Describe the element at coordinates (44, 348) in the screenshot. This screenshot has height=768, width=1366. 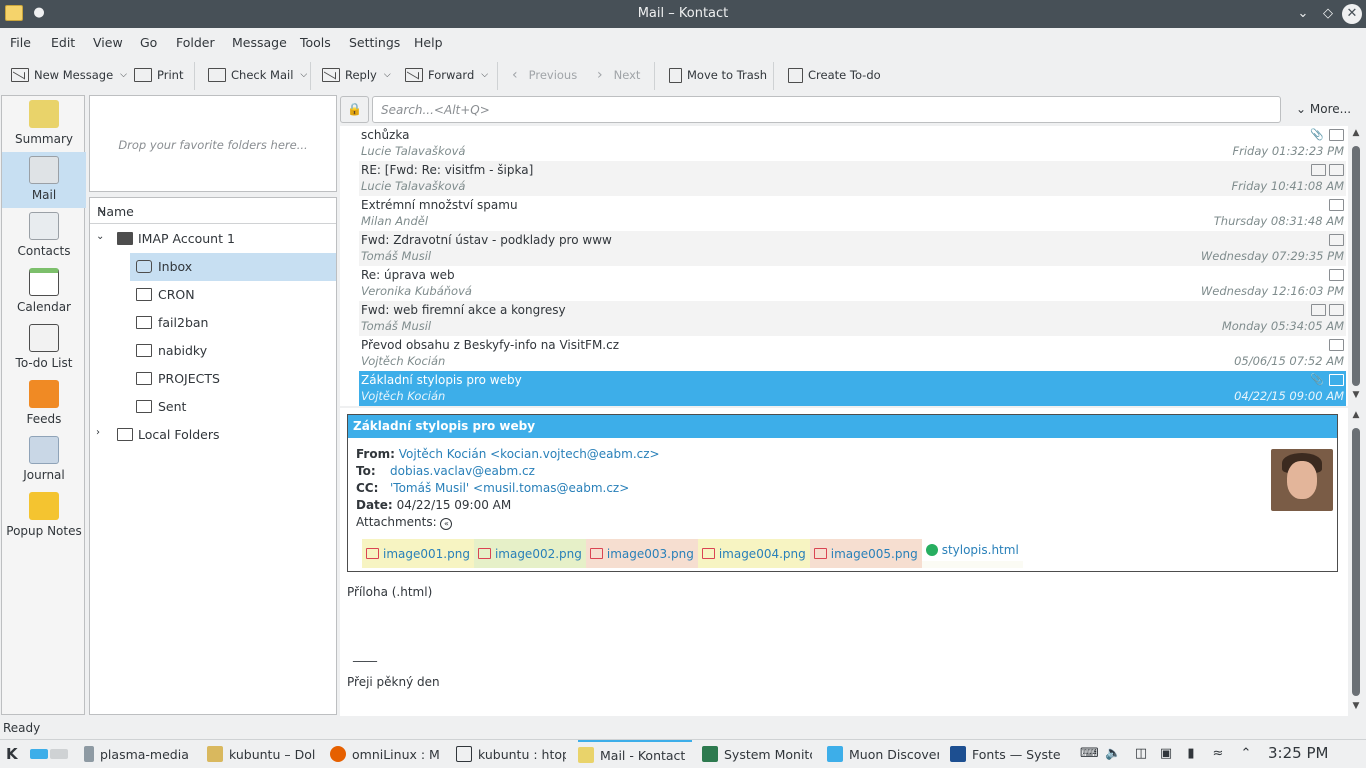
I see `sidebar-item-todo: To-do List` at that location.